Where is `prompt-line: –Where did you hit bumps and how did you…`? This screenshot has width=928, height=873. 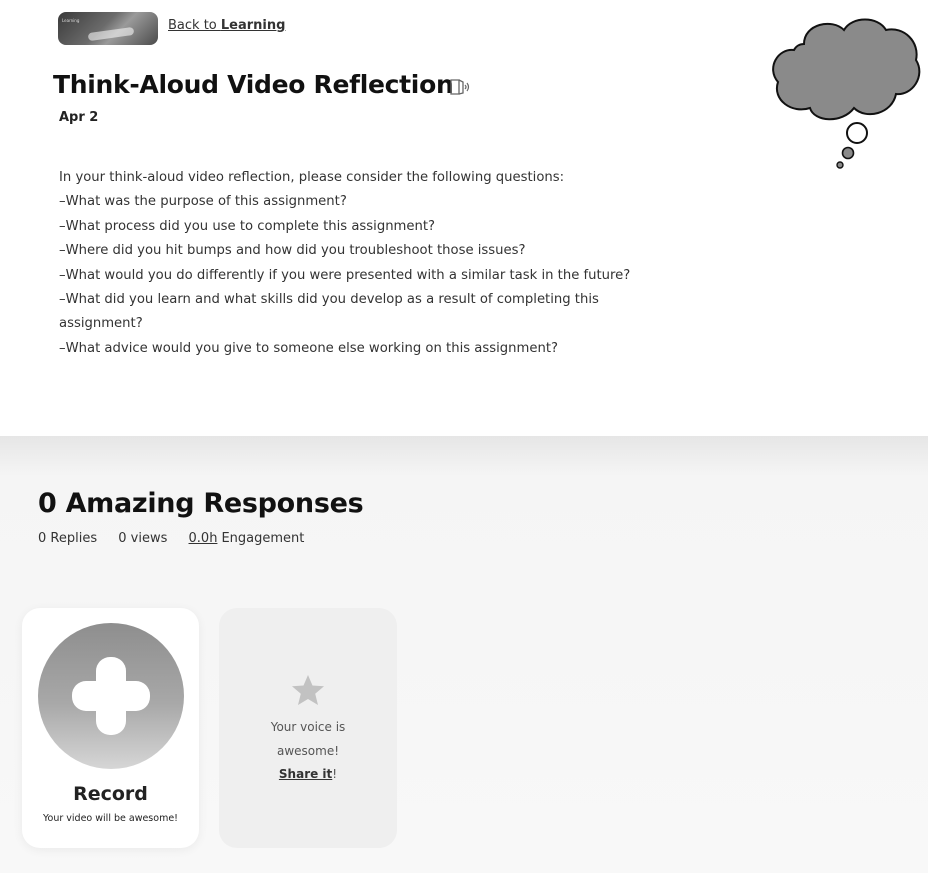
prompt-line: –Where did you hit bumps and how did you… is located at coordinates (292, 251).